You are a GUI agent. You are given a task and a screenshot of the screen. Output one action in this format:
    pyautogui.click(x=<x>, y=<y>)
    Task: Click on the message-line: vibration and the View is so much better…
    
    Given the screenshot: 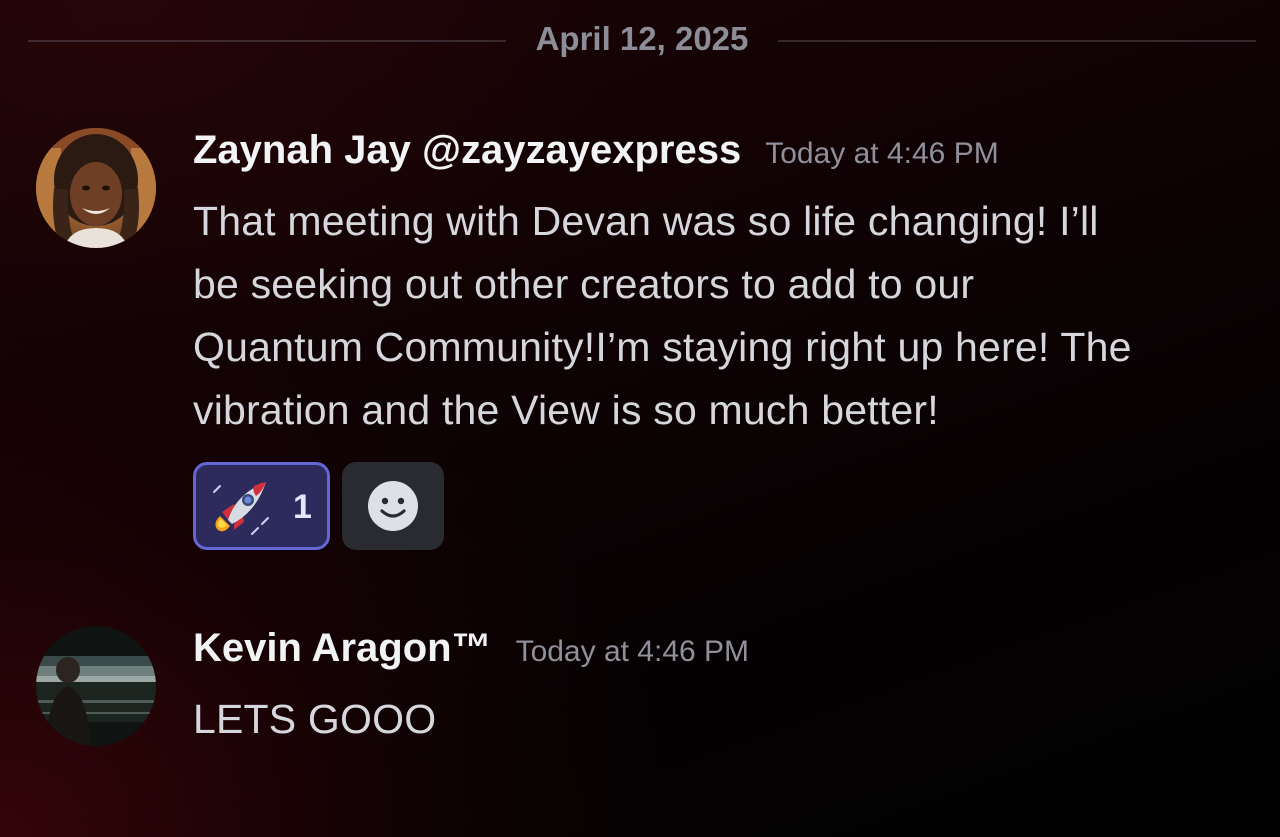 What is the action you would take?
    pyautogui.click(x=566, y=410)
    